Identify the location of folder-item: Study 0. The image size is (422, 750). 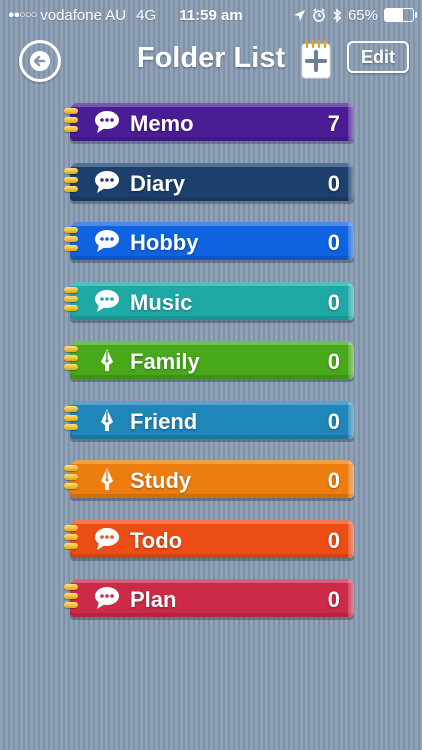
(210, 481).